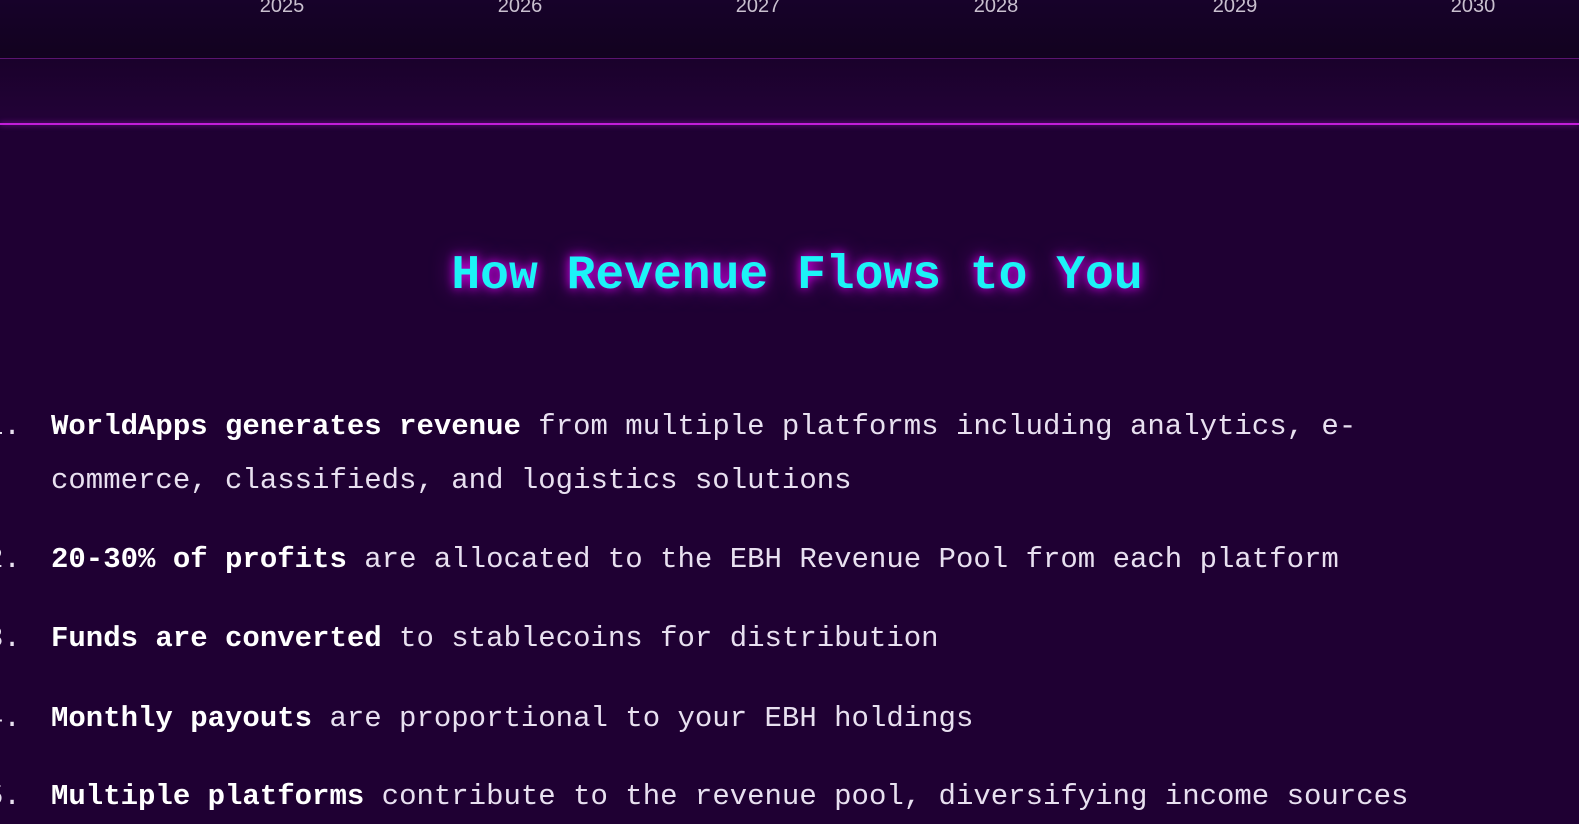 The image size is (1579, 824). Describe the element at coordinates (797, 276) in the screenshot. I see `section-title: How Revenue Flows to You` at that location.